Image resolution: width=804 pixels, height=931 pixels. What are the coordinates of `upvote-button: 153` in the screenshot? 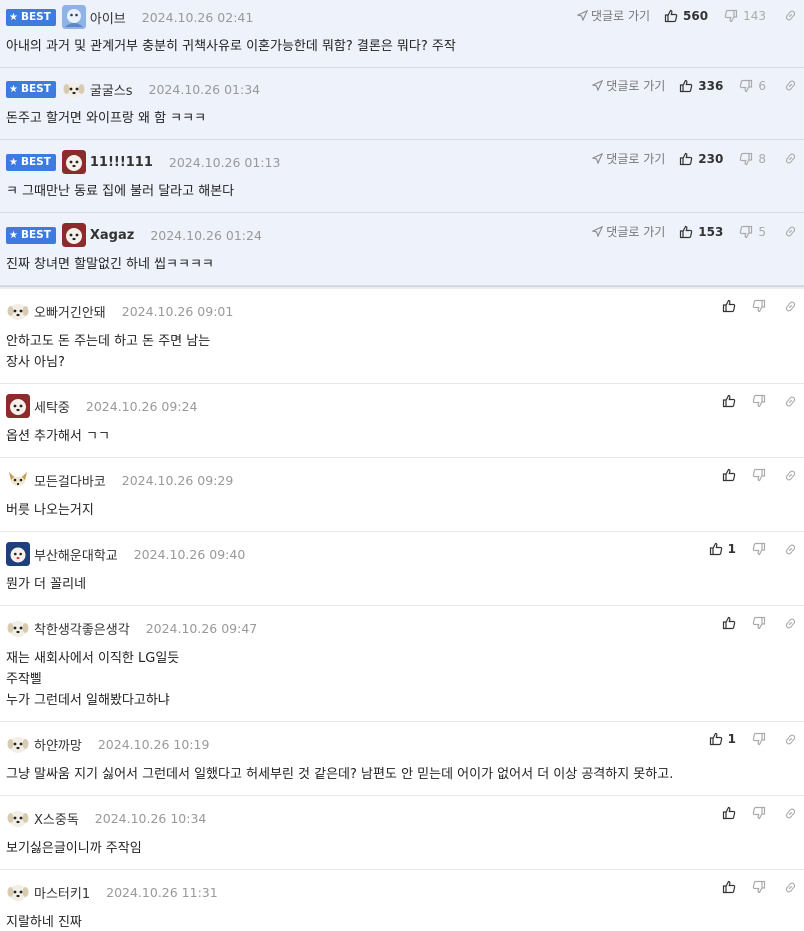 It's located at (701, 232).